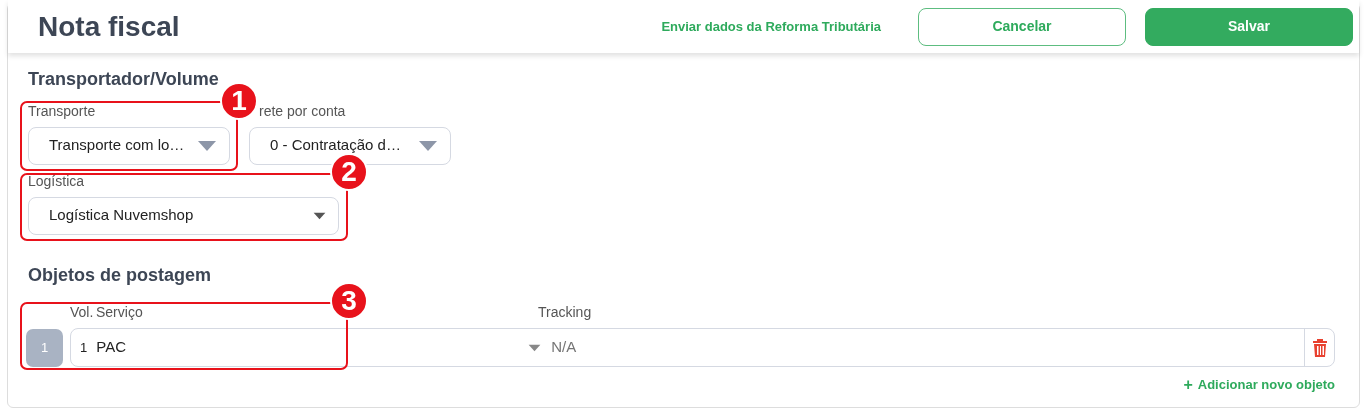 The height and width of the screenshot is (411, 1365). I want to click on callout-number: 3, so click(349, 301).